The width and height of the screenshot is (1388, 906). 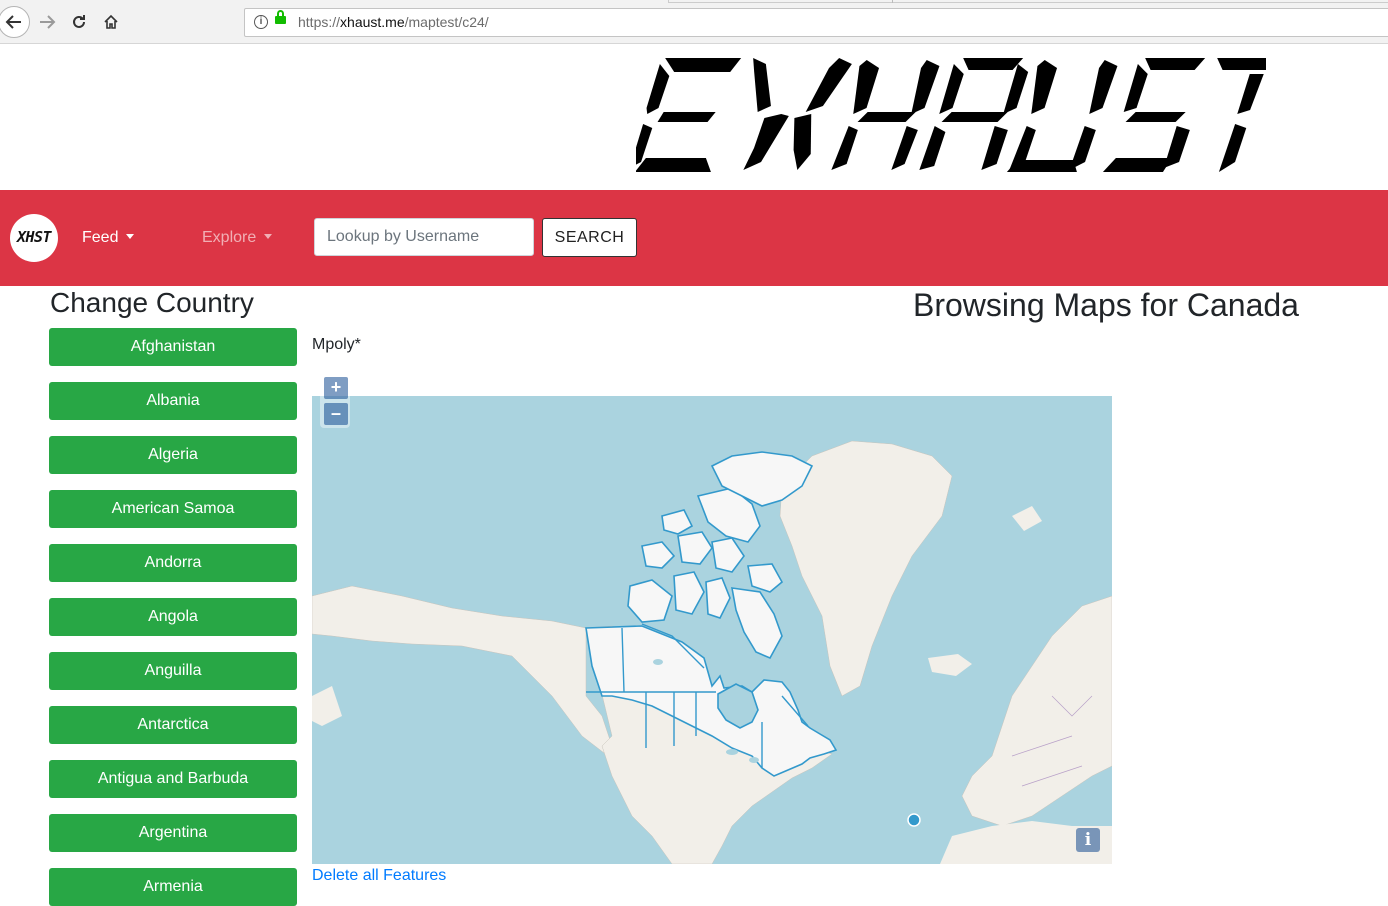 What do you see at coordinates (173, 671) in the screenshot?
I see `country-button: Anguilla` at bounding box center [173, 671].